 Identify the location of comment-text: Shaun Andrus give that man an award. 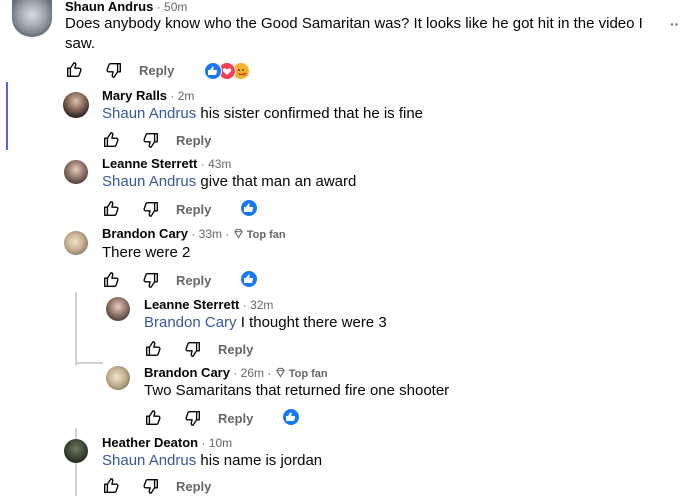
(229, 181).